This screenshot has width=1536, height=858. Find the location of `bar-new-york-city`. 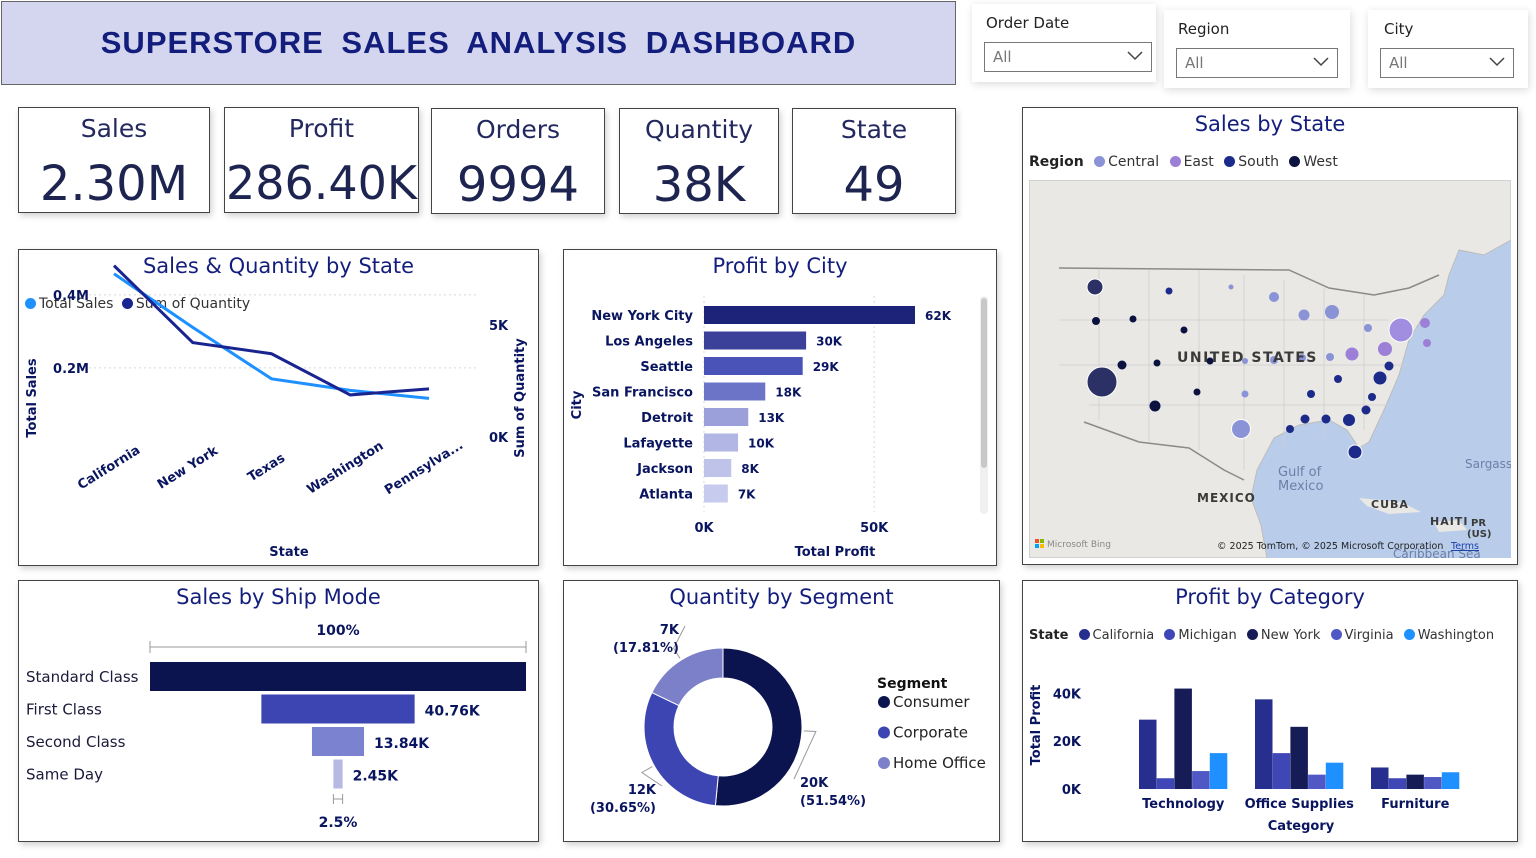

bar-new-york-city is located at coordinates (809, 315).